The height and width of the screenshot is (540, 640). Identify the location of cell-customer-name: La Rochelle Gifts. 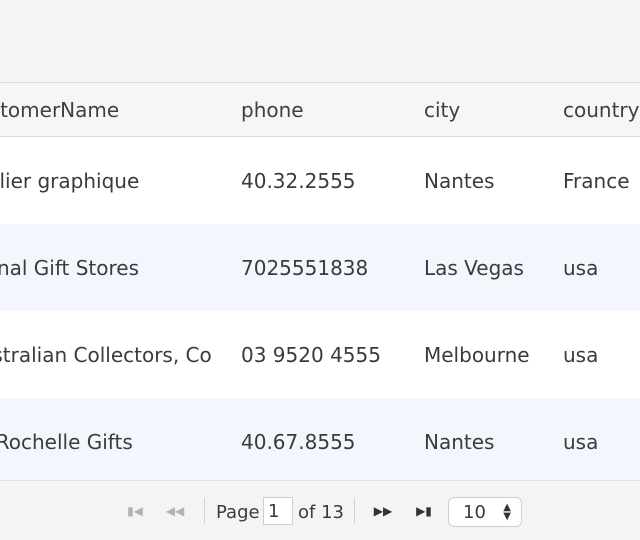
(66, 441).